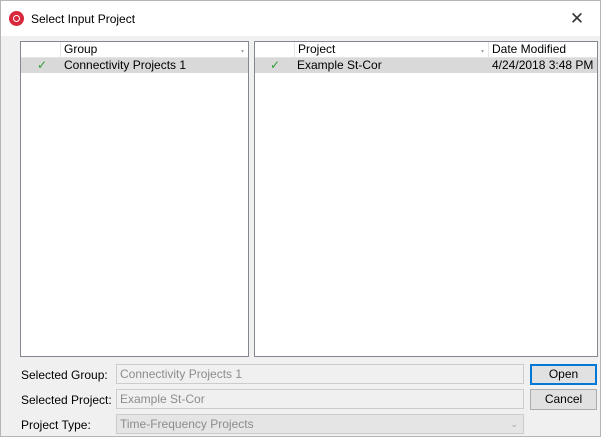 The image size is (601, 437). What do you see at coordinates (577, 18) in the screenshot?
I see `close-button: ✕` at bounding box center [577, 18].